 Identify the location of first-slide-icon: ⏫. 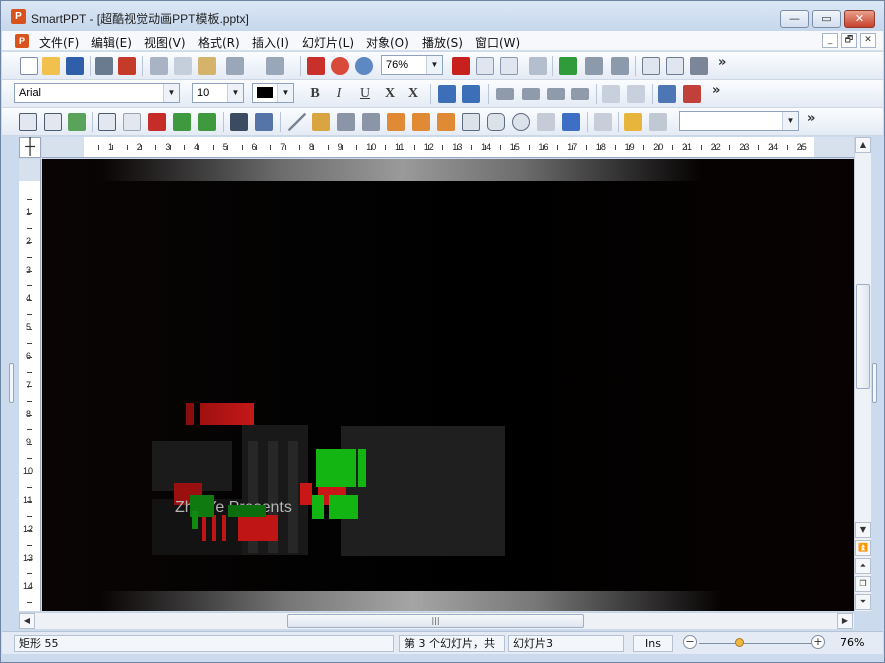
(863, 548).